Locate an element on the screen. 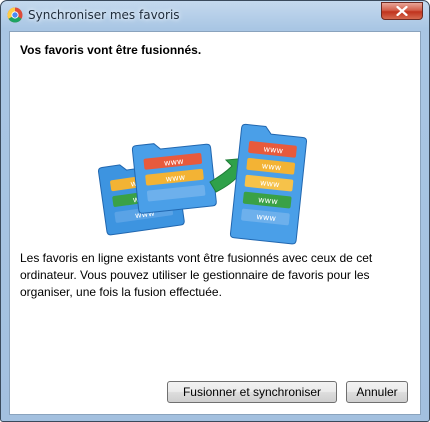 The width and height of the screenshot is (430, 422). bookmarks-merge-illustration: www www www www www www www www is located at coordinates (202, 184).